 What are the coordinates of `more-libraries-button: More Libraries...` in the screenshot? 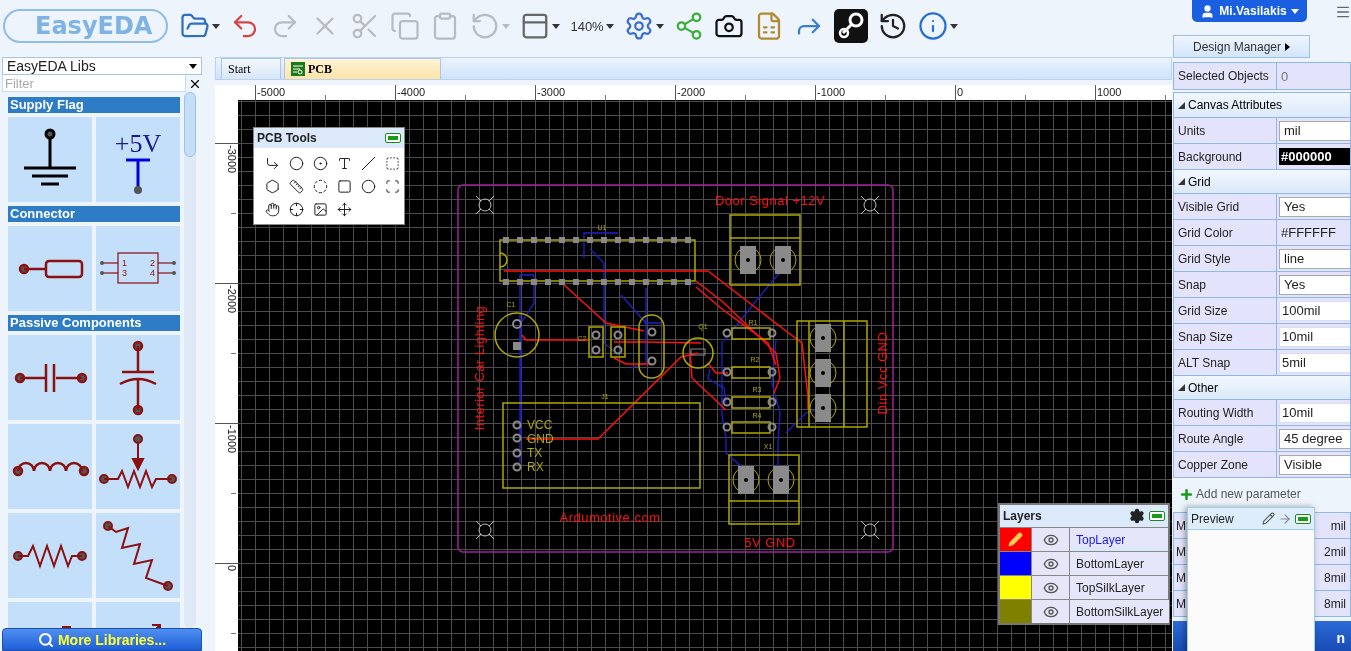 It's located at (102, 639).